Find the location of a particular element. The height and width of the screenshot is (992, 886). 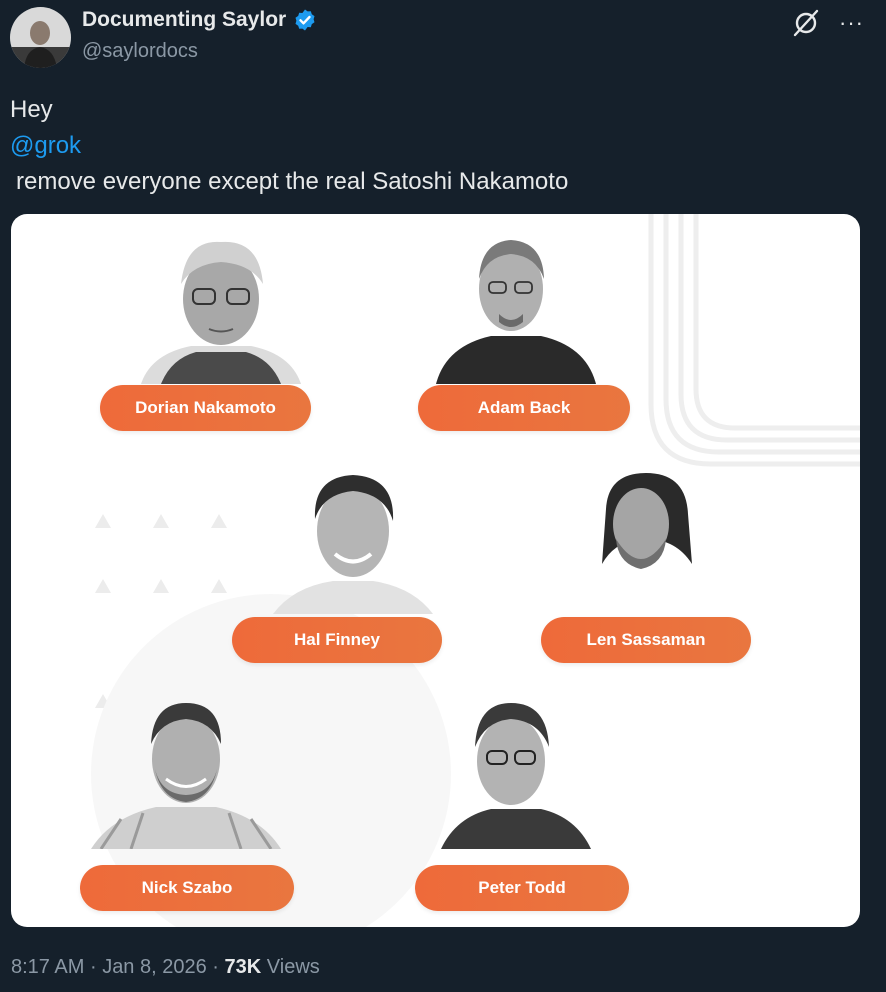

label-hal-finney: Hal Finney is located at coordinates (337, 640).